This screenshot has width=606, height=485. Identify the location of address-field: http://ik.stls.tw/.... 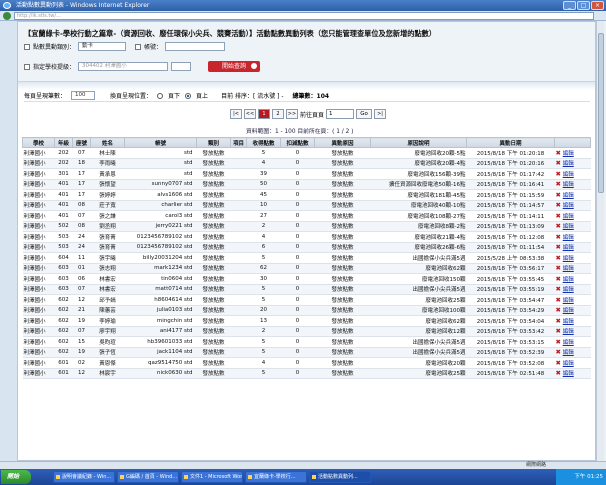
(304, 16).